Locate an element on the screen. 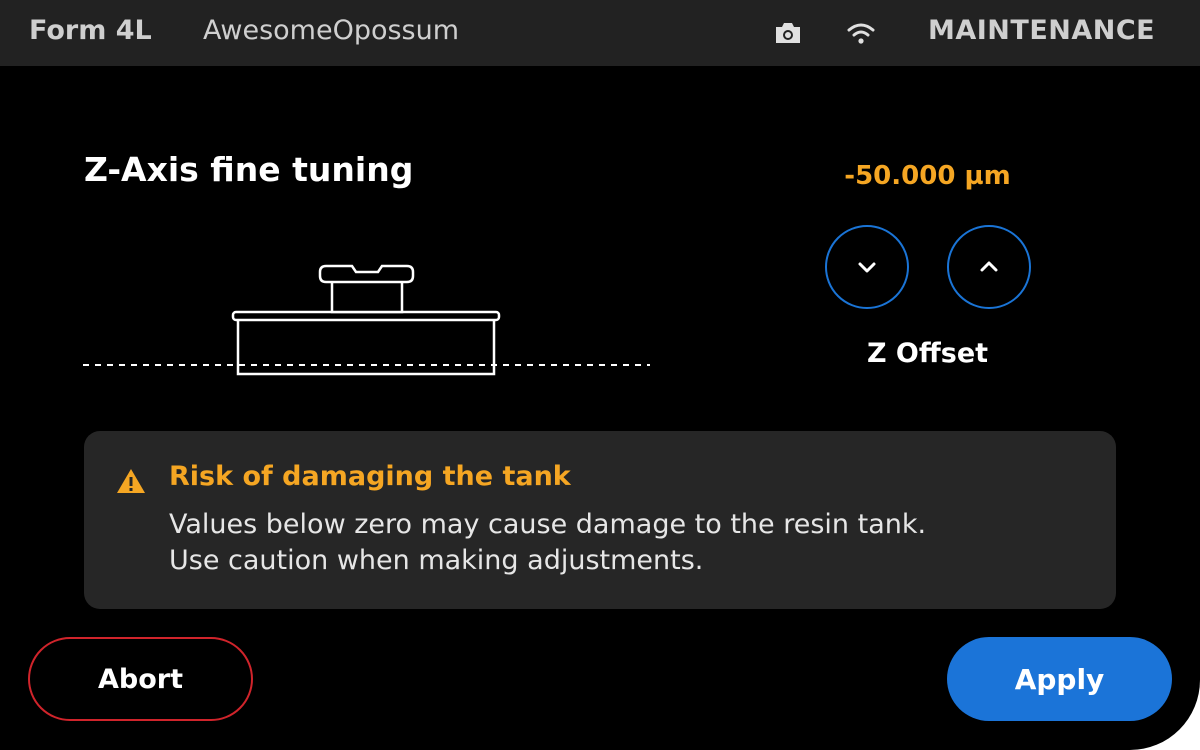 The image size is (1200, 750). wifi-icon is located at coordinates (861, 33).